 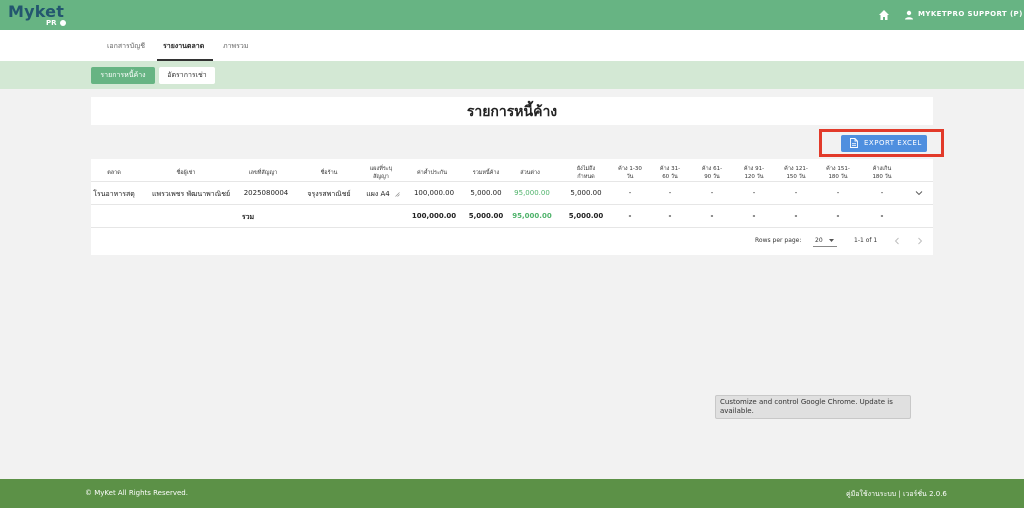 What do you see at coordinates (854, 143) in the screenshot?
I see `file-icon` at bounding box center [854, 143].